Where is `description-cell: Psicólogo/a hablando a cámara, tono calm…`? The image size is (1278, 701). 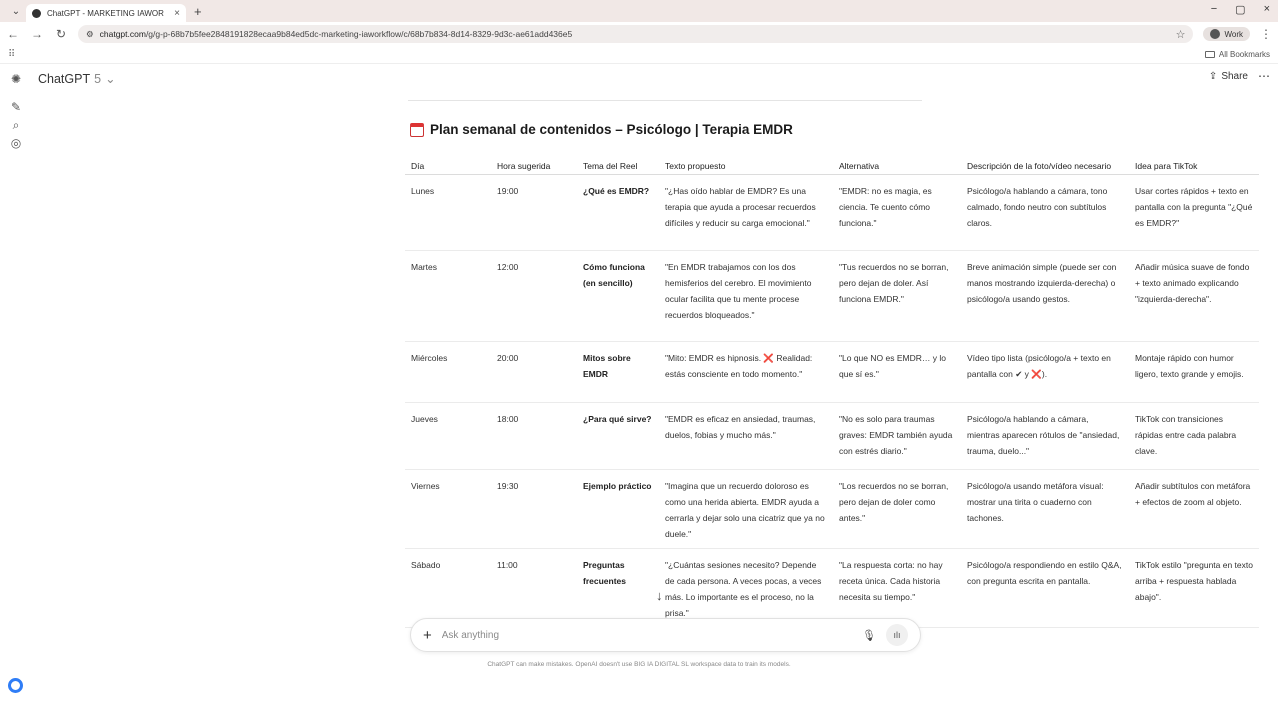
description-cell: Psicólogo/a hablando a cámara, tono calm… is located at coordinates (1045, 212).